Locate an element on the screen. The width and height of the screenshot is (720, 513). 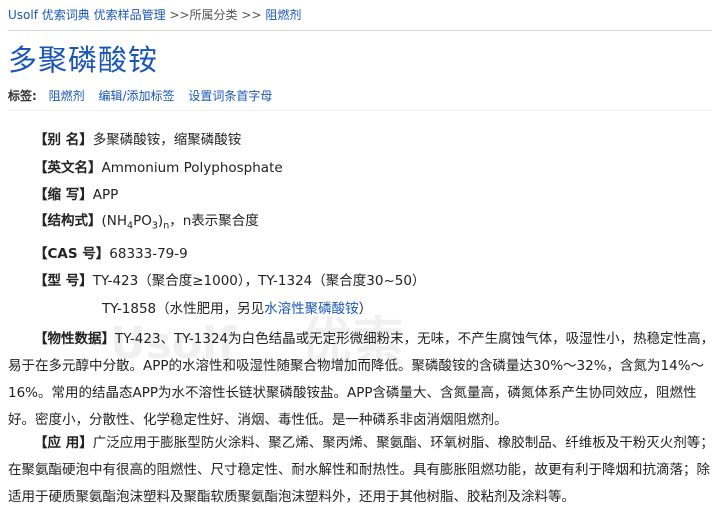
field-model: 【型 号】TY-423（聚合度≥1000），TY-1324（聚合度30~50） is located at coordinates (229, 279).